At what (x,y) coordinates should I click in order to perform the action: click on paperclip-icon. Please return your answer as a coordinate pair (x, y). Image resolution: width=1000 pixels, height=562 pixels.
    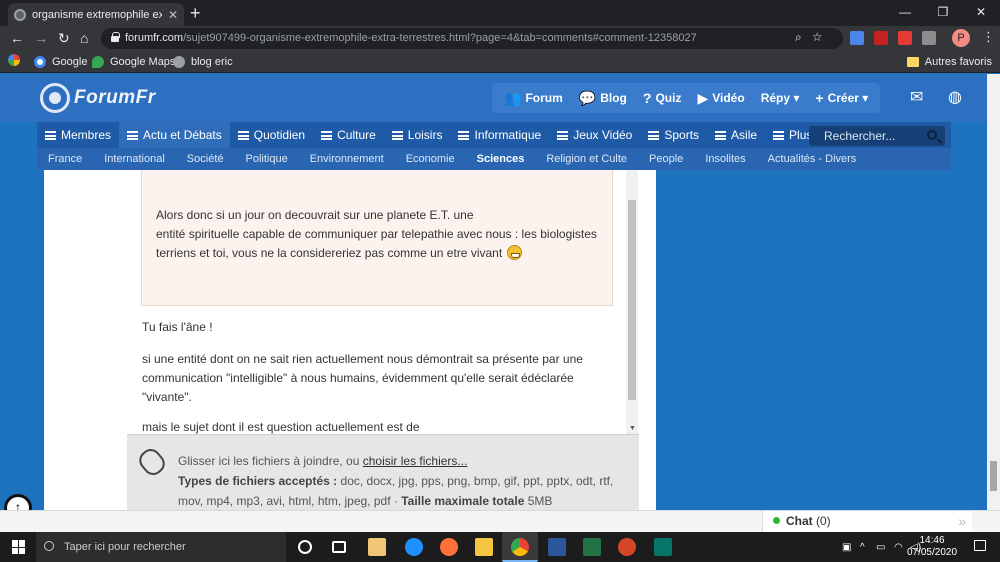
    Looking at the image, I should click on (152, 462).